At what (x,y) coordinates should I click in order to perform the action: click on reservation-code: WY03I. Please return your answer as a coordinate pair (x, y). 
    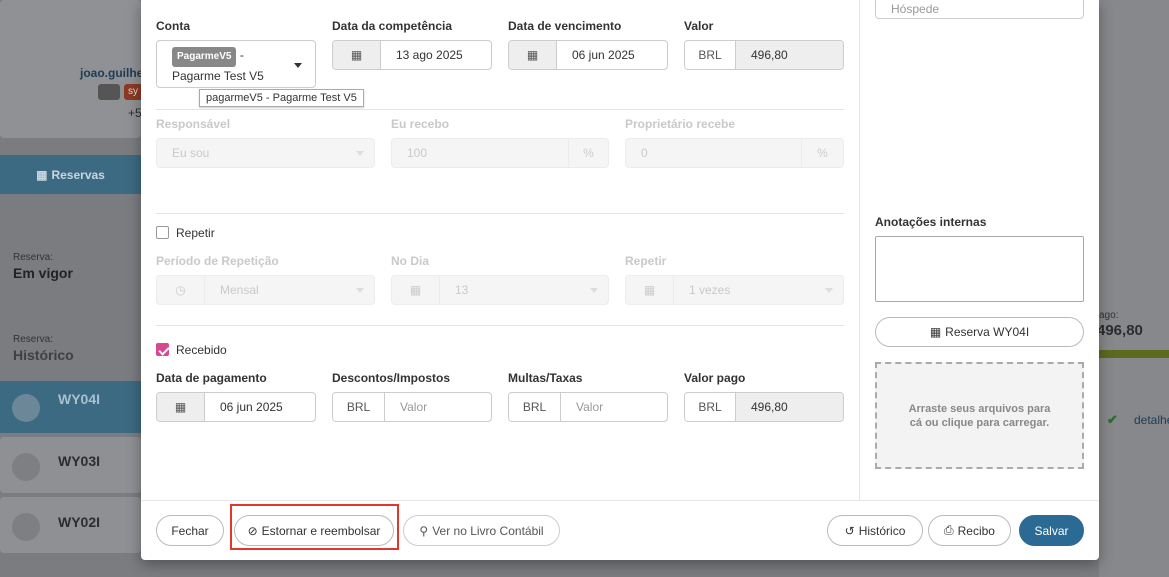
    Looking at the image, I should click on (79, 461).